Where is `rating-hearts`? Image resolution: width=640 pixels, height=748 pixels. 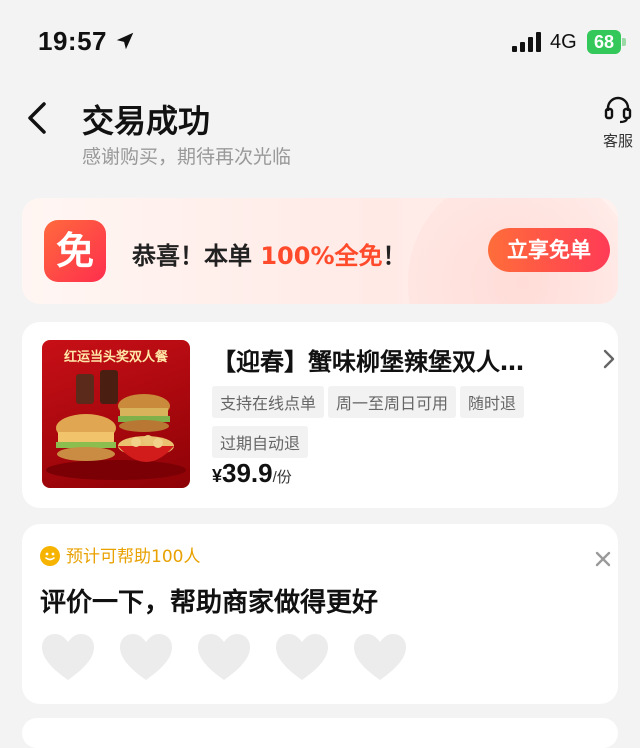
rating-hearts is located at coordinates (235, 660).